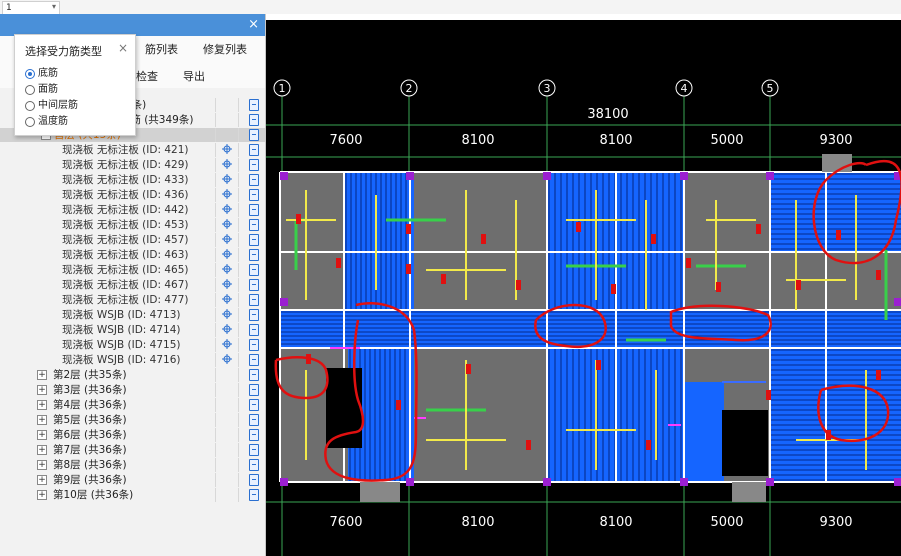 This screenshot has height=556, width=901. Describe the element at coordinates (132, 255) in the screenshot. I see `tree-item: 现浇板 无标注板 (ID: 463)` at that location.